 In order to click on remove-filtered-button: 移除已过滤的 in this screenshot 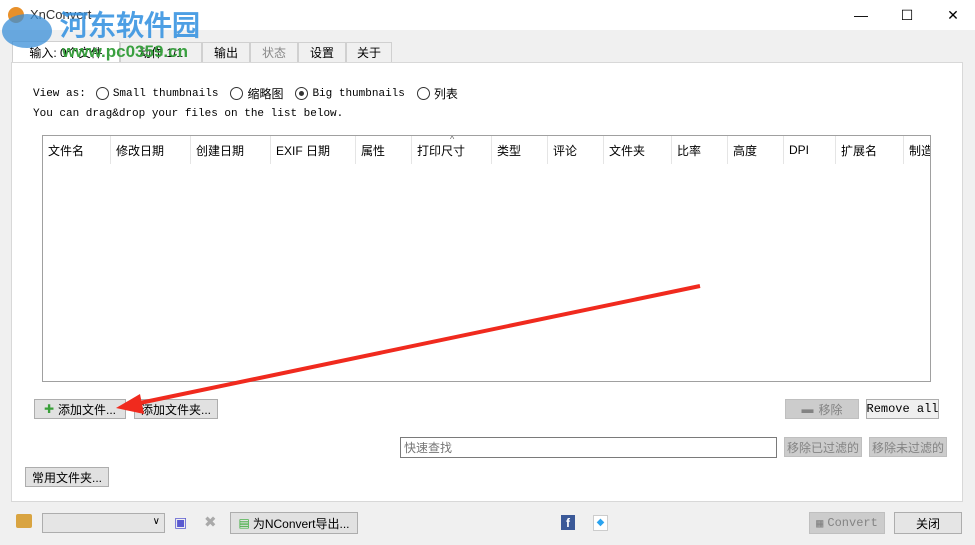, I will do `click(823, 447)`.